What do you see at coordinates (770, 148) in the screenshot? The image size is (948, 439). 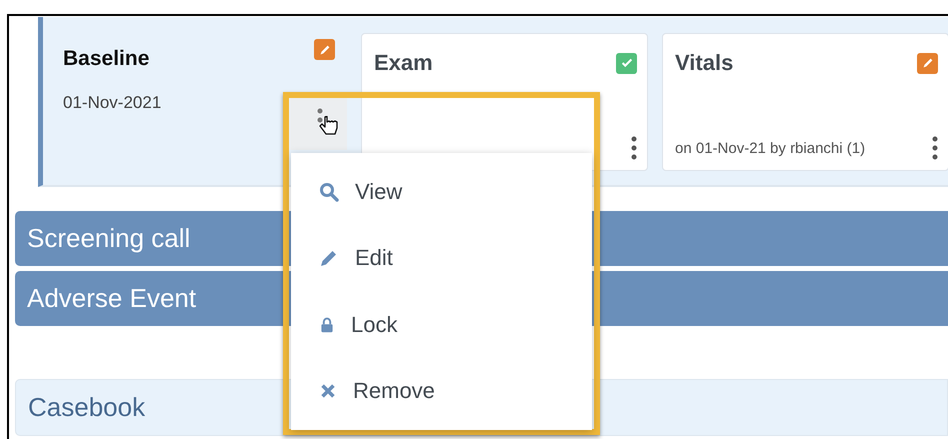 I see `form-footer-text: on 01-Nov-21 by rbianchi (1)` at bounding box center [770, 148].